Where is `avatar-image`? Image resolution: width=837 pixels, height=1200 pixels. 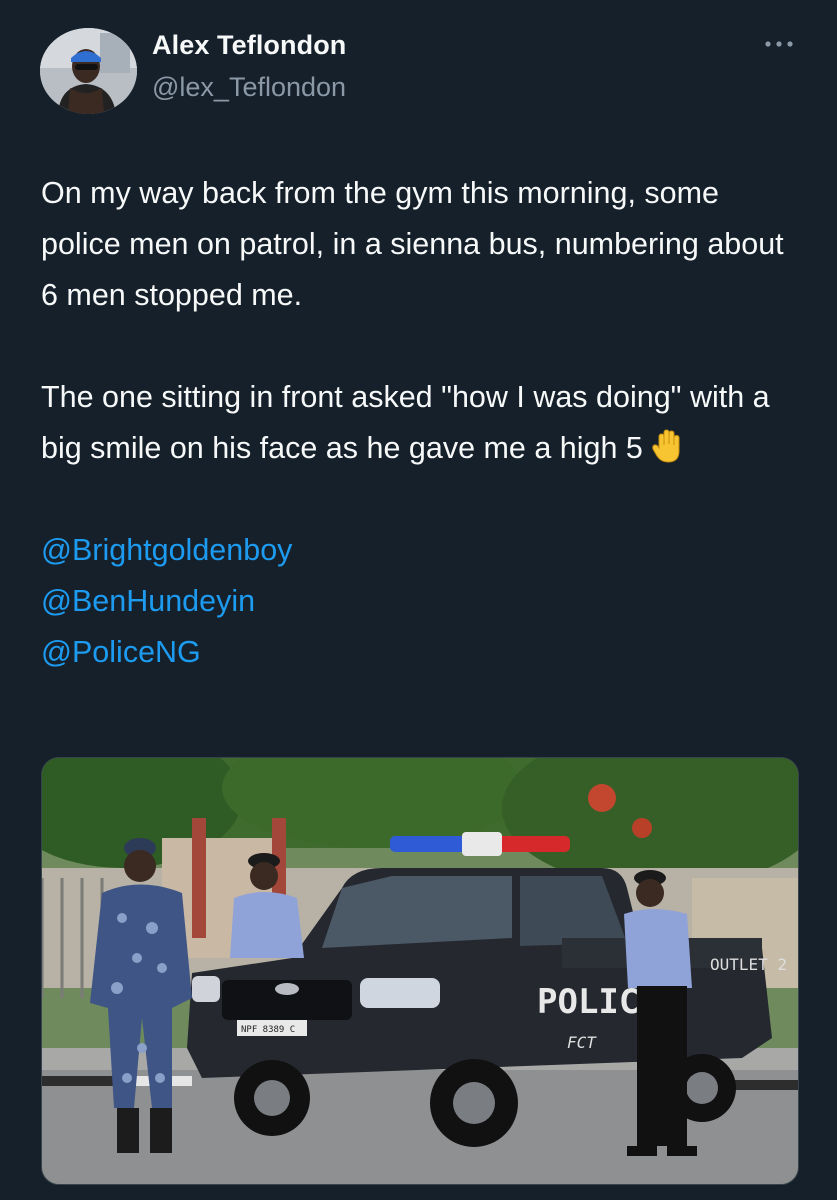 avatar-image is located at coordinates (88, 71).